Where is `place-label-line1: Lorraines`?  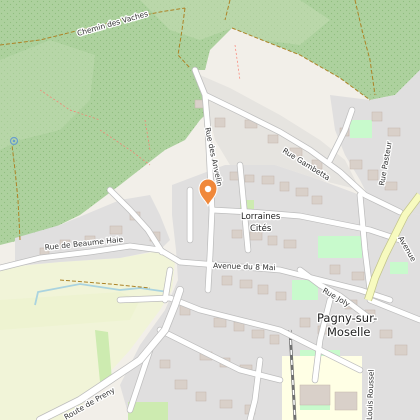
place-label-line1: Lorraines is located at coordinates (261, 217).